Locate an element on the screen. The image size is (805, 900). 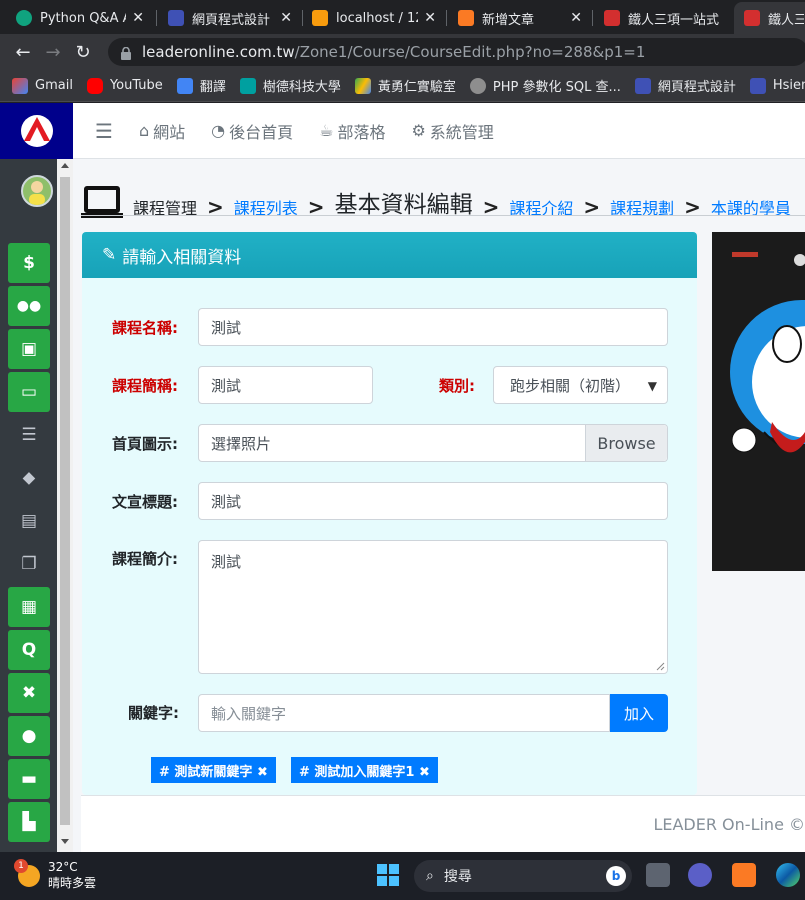
nav-site: ⌂ 網站 is located at coordinates (162, 131).